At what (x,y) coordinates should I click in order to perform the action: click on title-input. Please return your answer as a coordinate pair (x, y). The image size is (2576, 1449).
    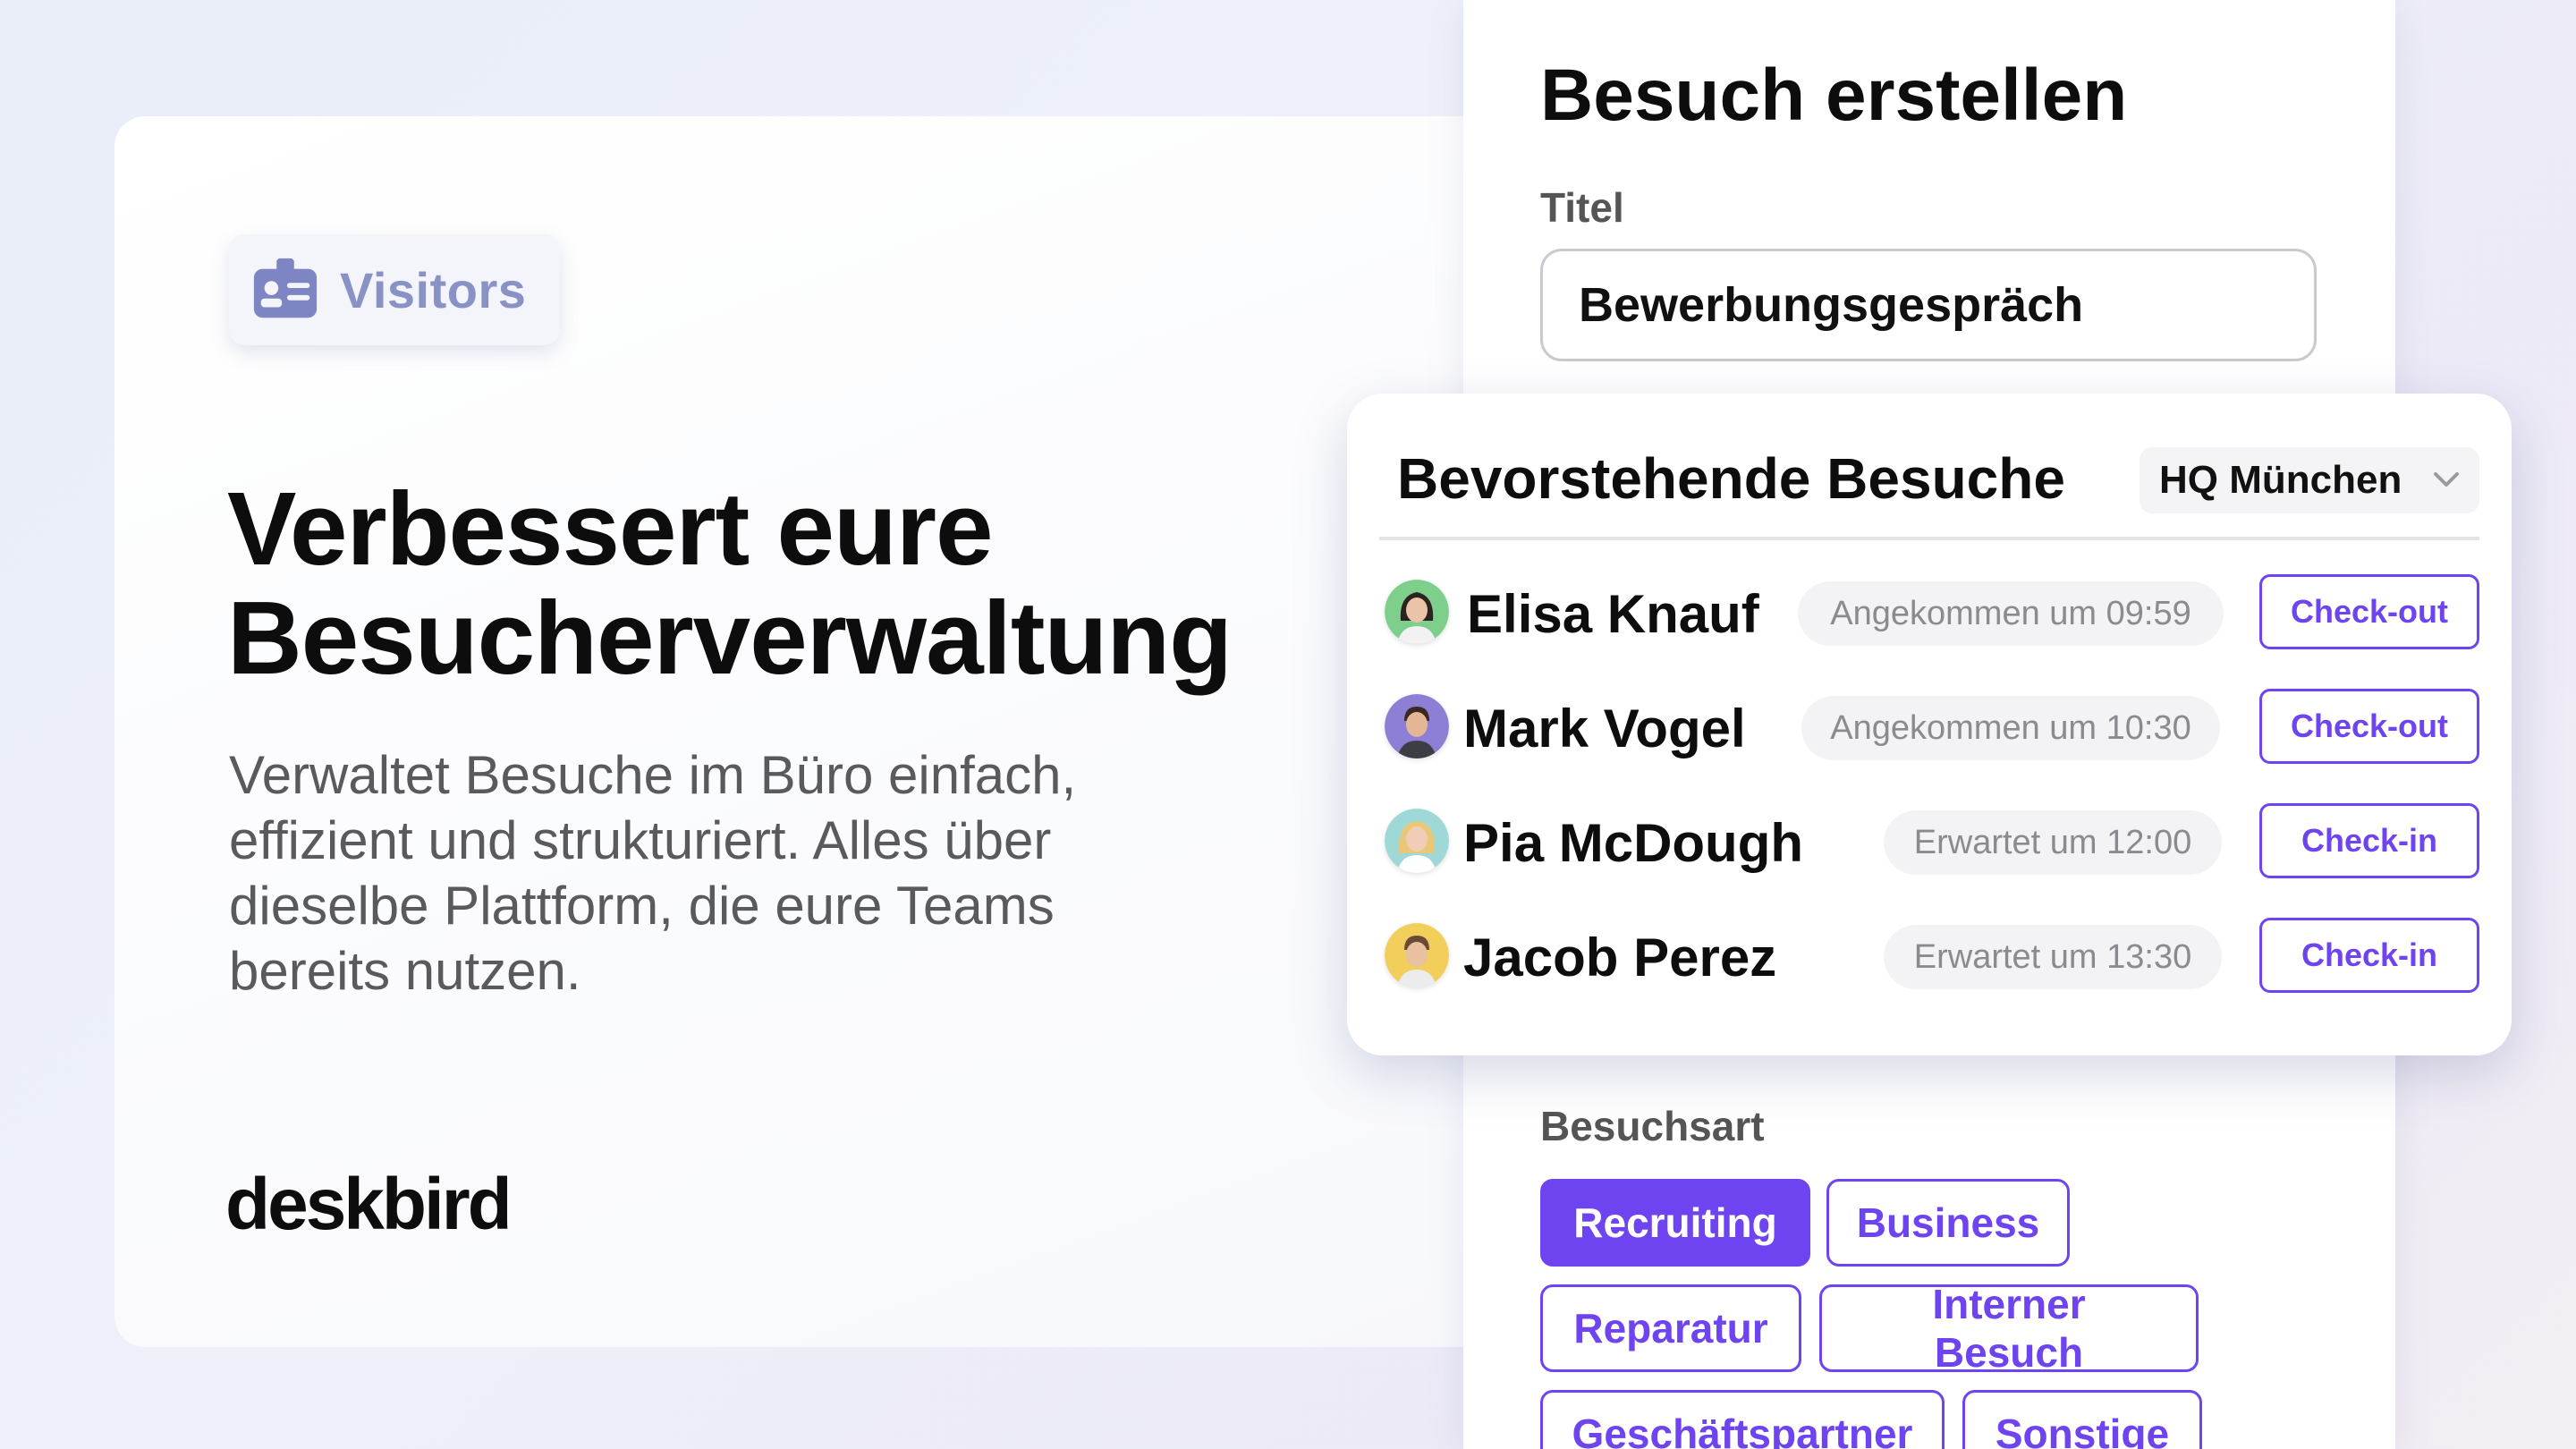
    Looking at the image, I should click on (1928, 305).